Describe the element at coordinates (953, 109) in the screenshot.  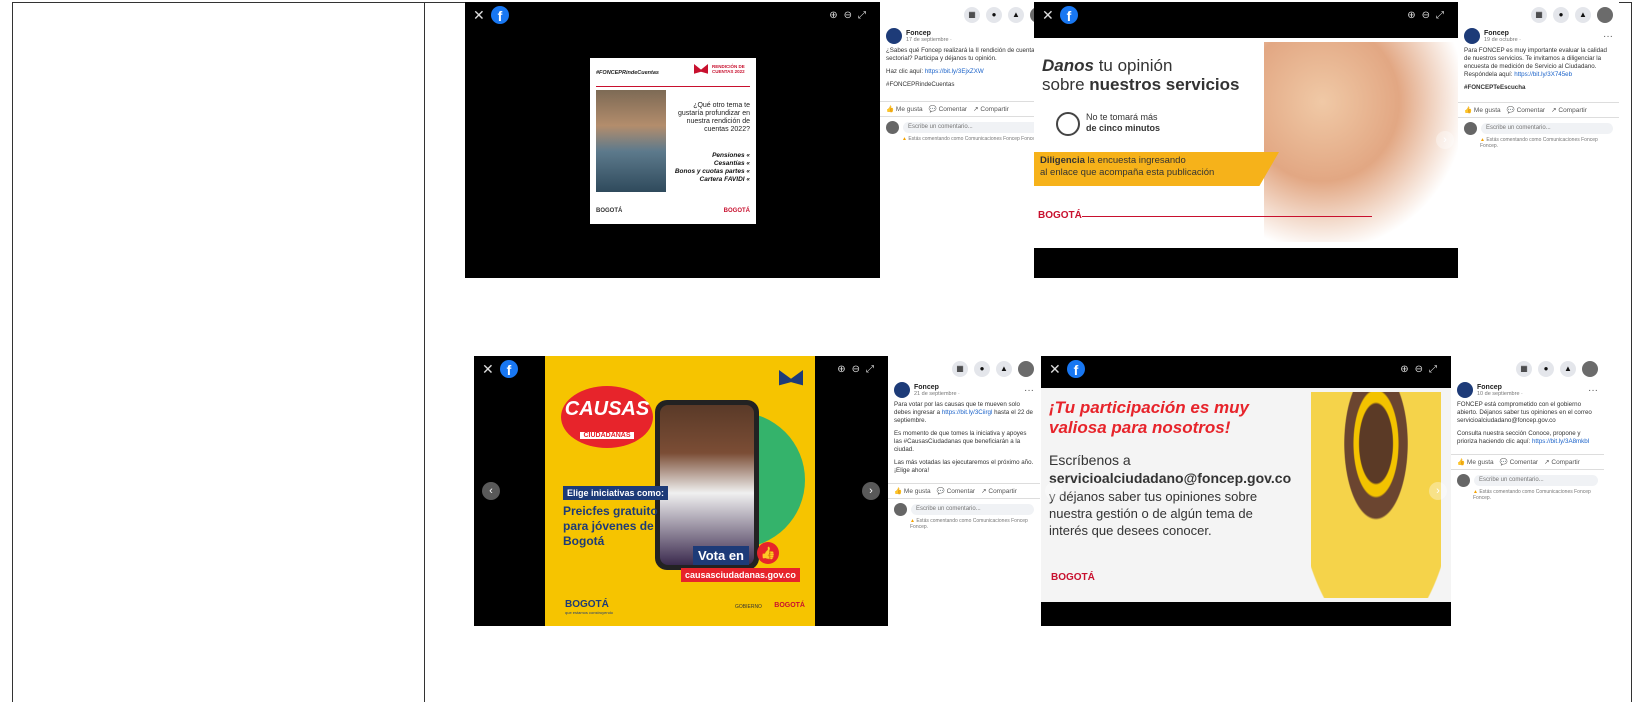
I see `comment-label: Comentar` at that location.